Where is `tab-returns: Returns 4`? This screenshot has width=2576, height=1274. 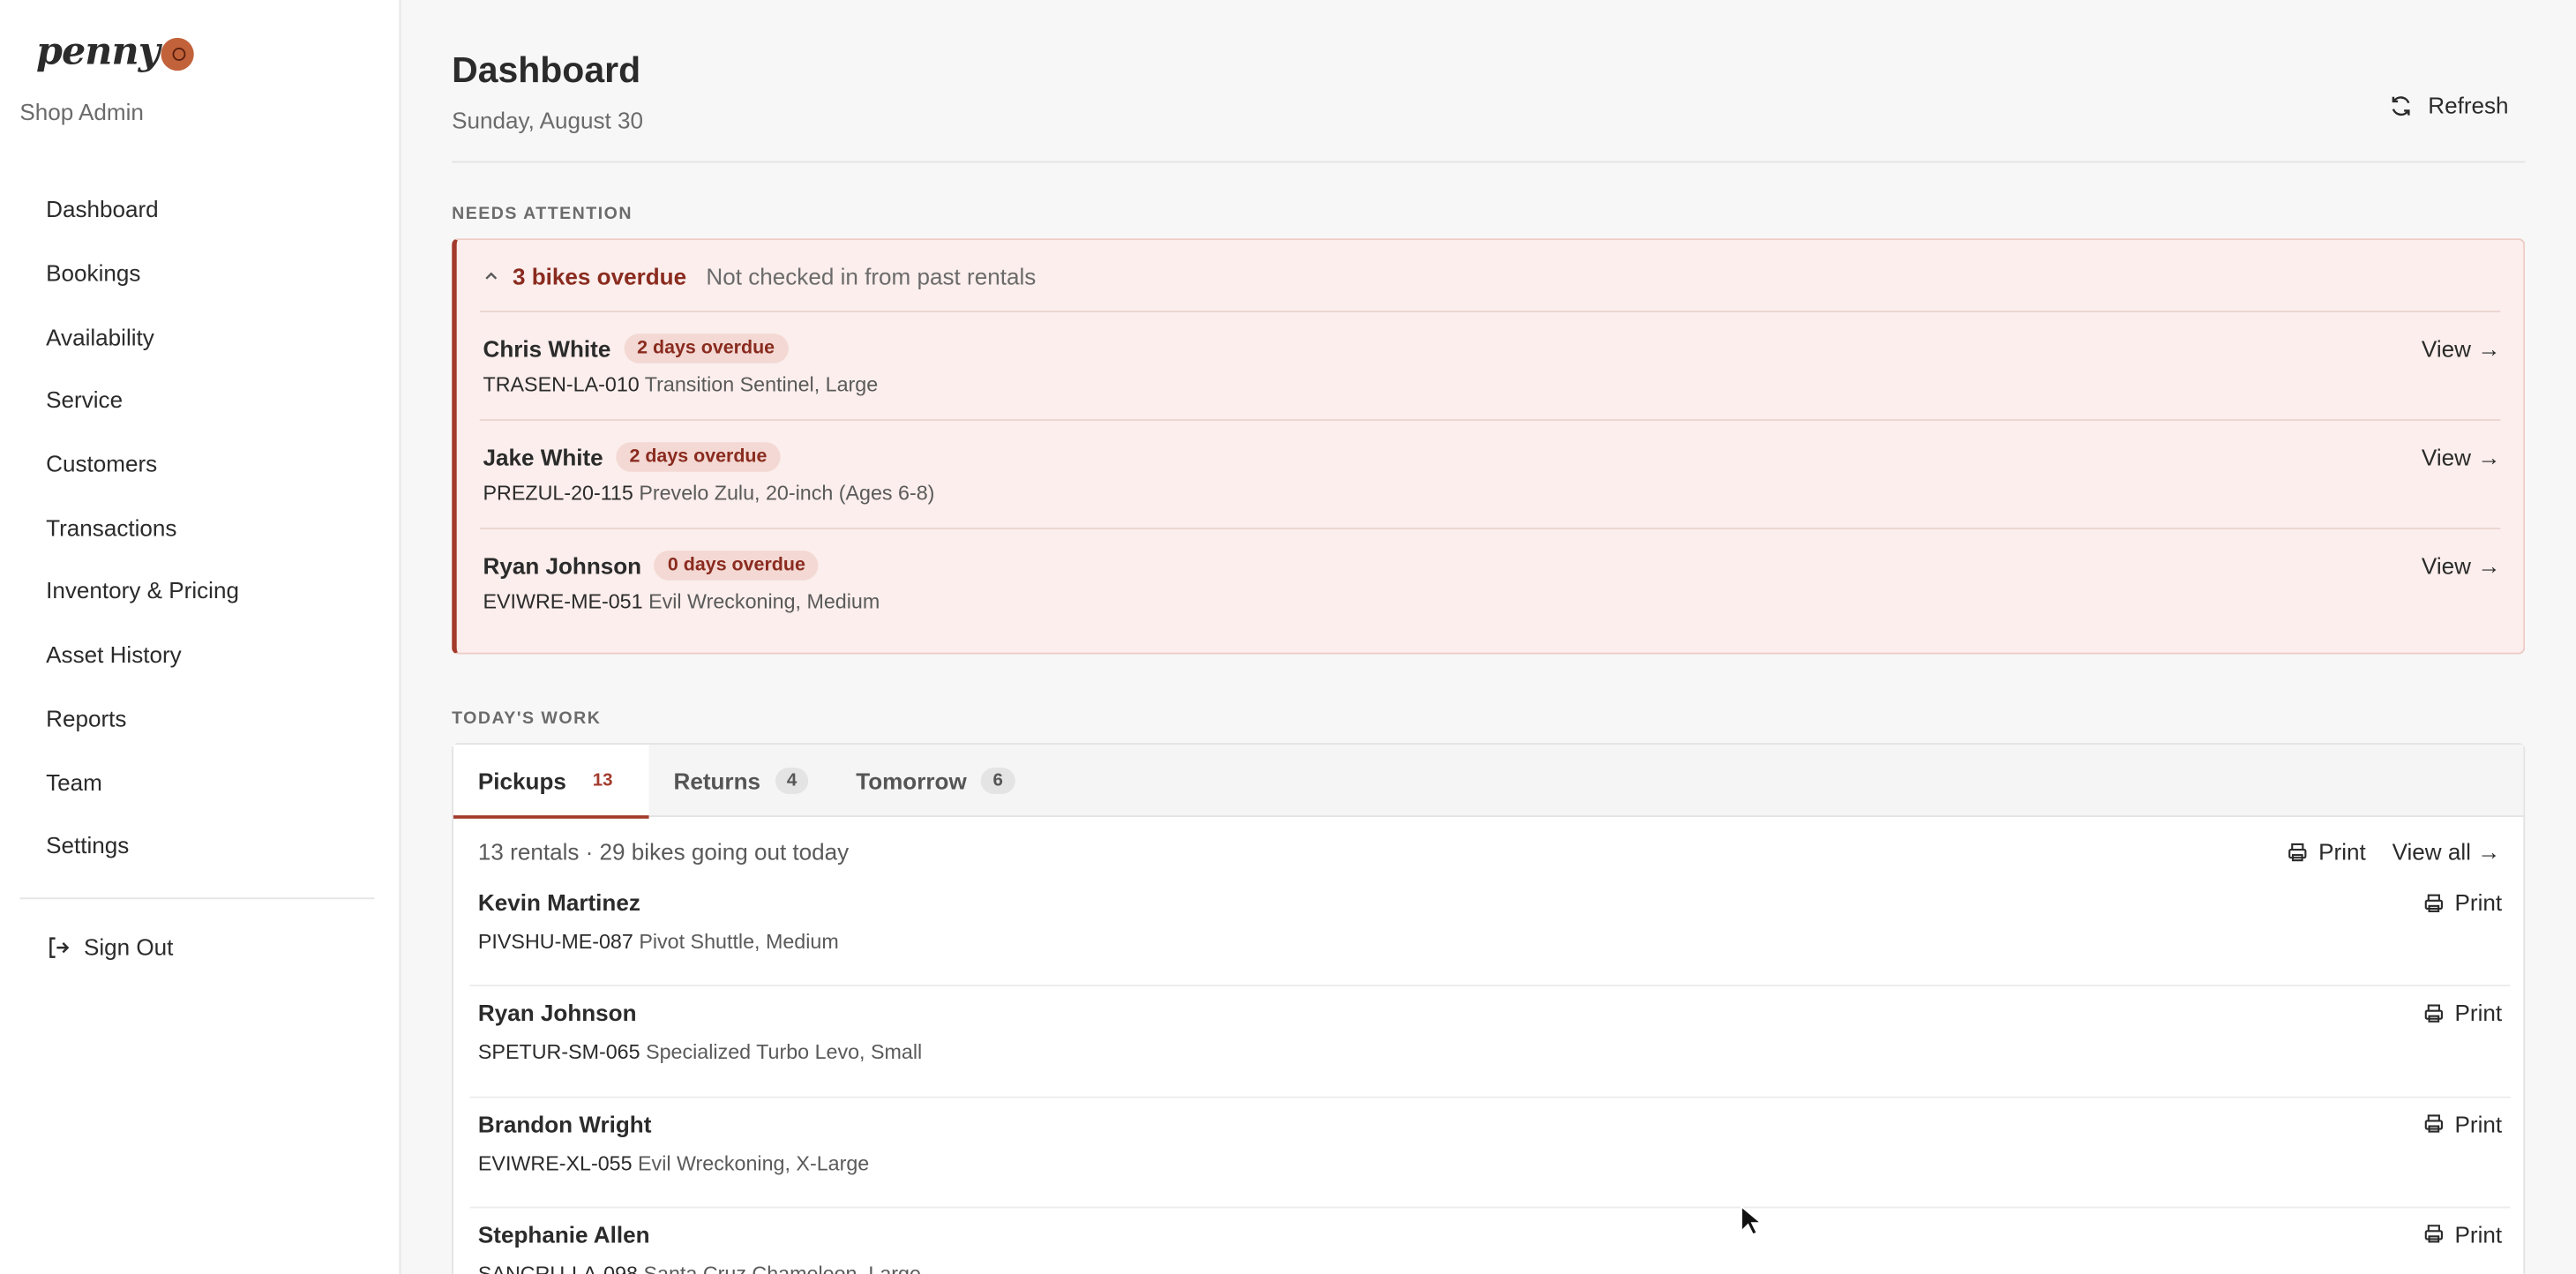
tab-returns: Returns 4 is located at coordinates (742, 781).